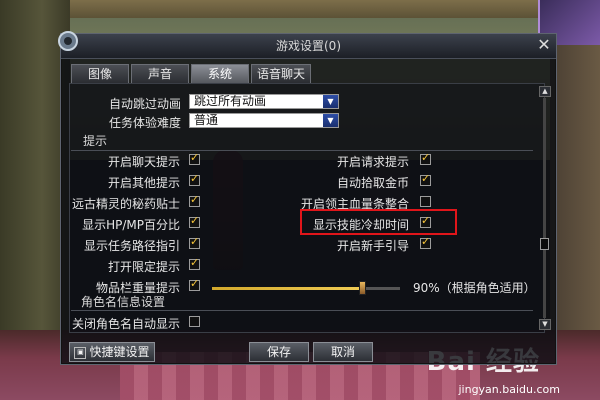 This screenshot has width=600, height=400. I want to click on save-button: 保存, so click(279, 352).